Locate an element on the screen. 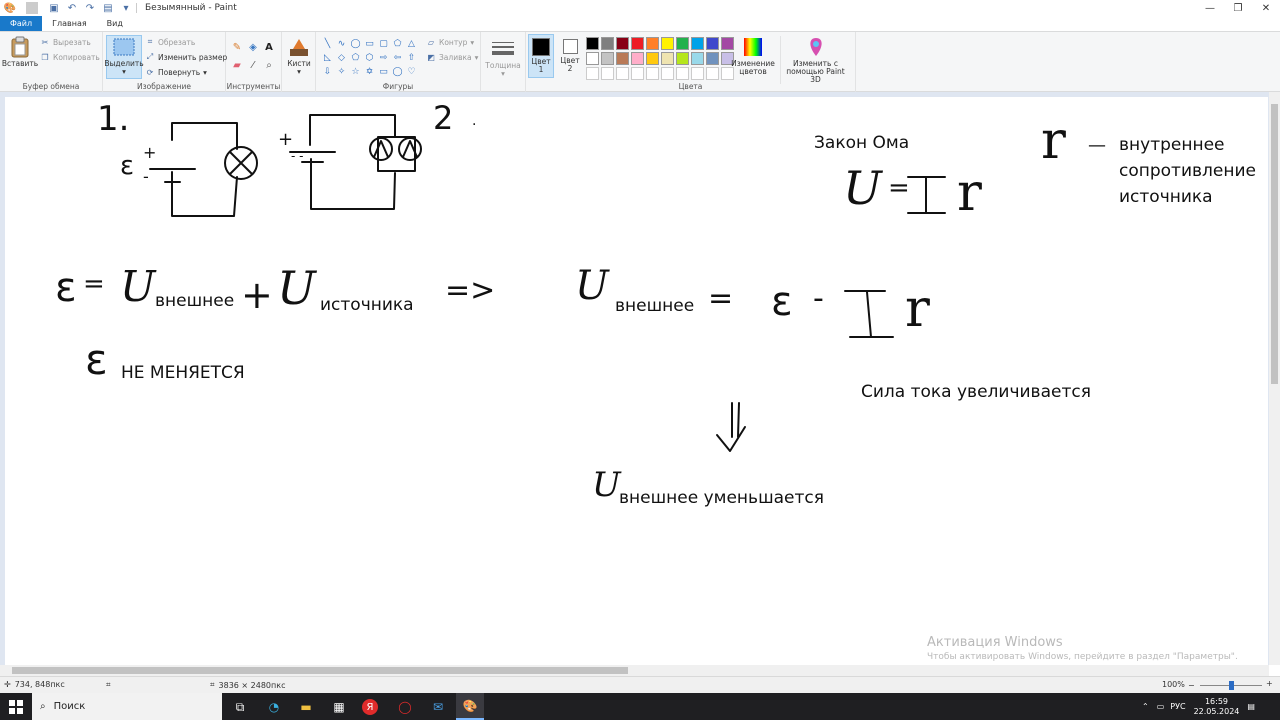 This screenshot has width=1280, height=720. outline-button: ▱ Контур ▾ is located at coordinates (450, 42).